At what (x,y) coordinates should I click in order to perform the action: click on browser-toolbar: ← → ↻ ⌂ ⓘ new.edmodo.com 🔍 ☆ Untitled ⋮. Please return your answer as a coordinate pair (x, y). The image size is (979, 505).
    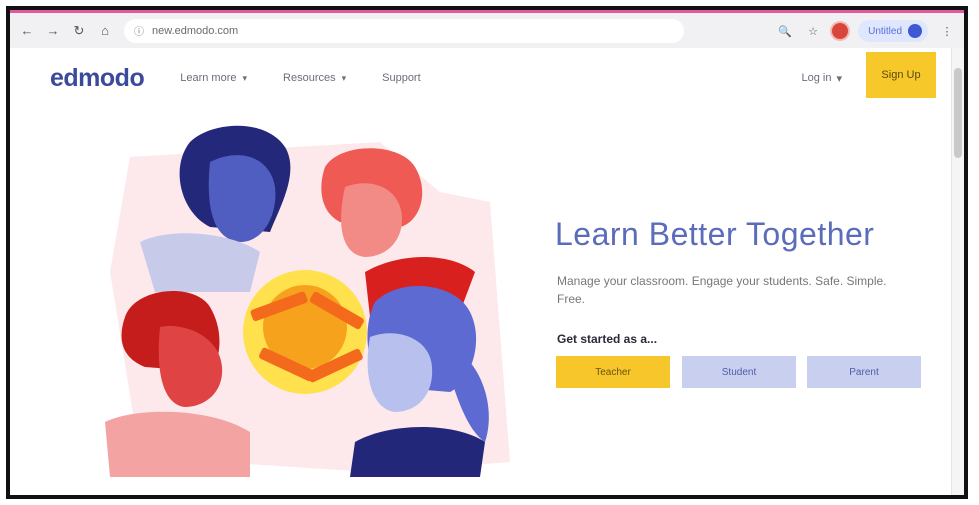
    Looking at the image, I should click on (487, 29).